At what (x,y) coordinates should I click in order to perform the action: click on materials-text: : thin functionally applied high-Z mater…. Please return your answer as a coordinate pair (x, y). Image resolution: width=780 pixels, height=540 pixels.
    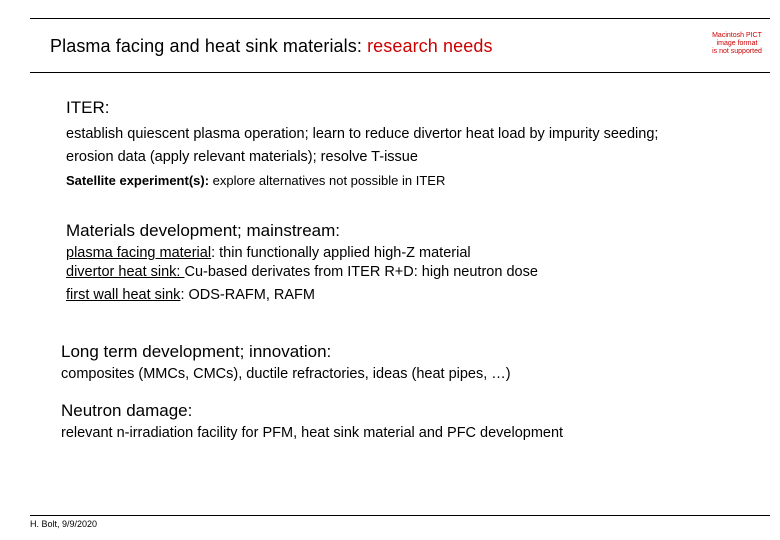
    Looking at the image, I should click on (341, 253).